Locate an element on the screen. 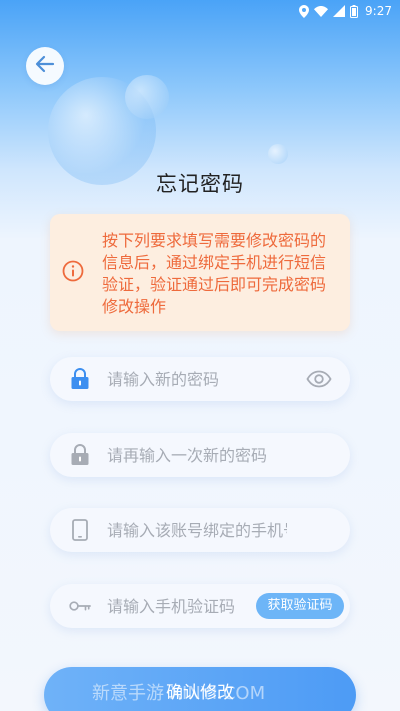 The height and width of the screenshot is (711, 400). decorative-bubble-small is located at coordinates (278, 154).